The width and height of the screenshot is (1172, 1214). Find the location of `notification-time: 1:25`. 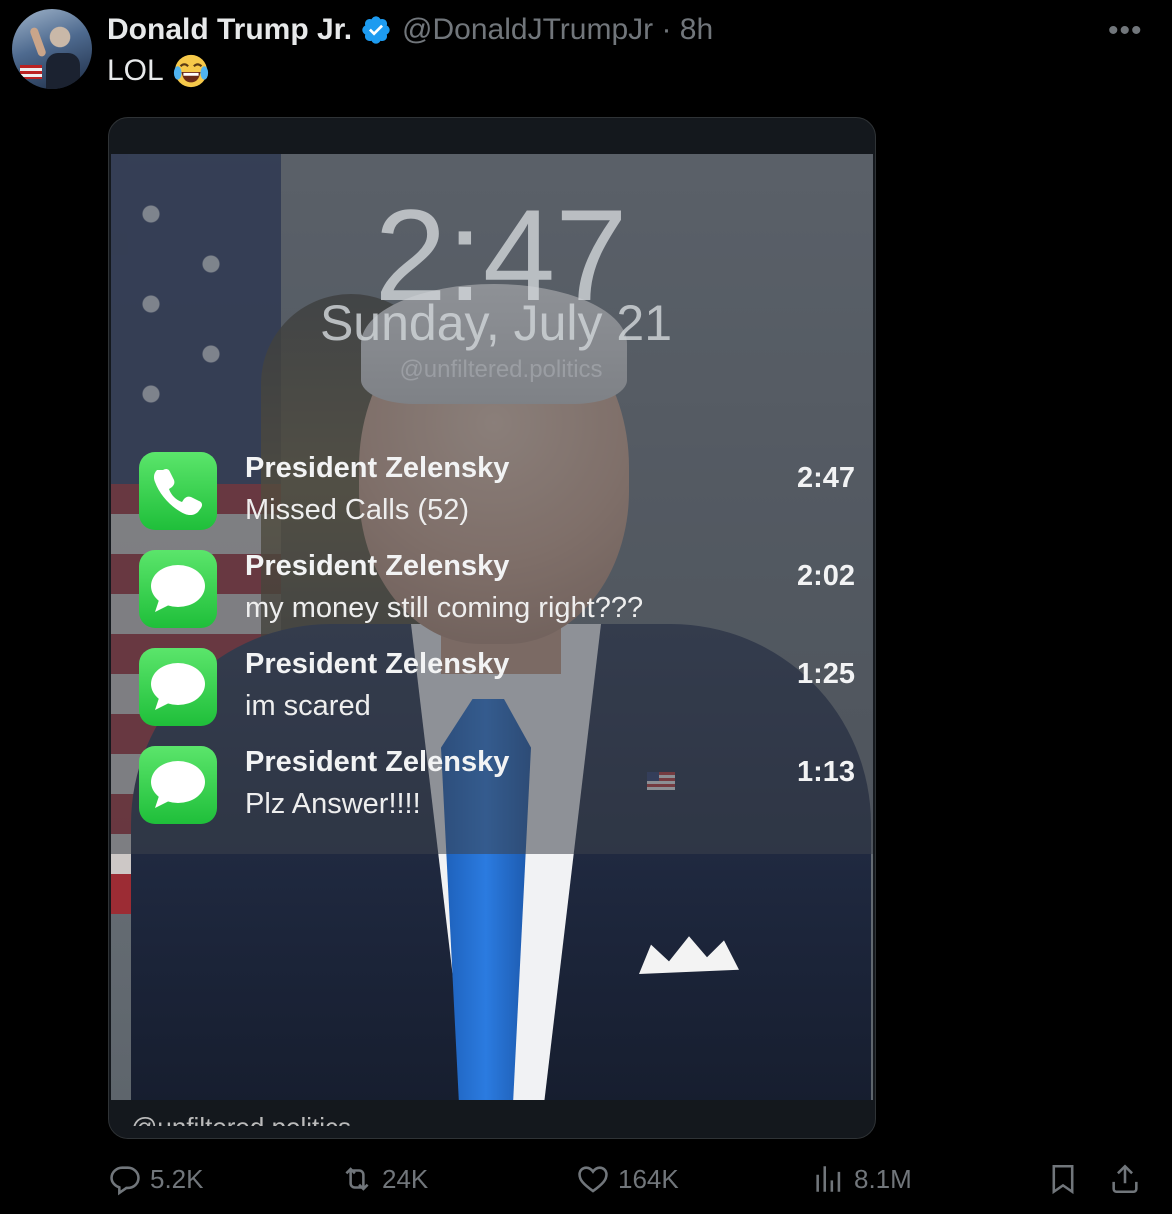

notification-time: 1:25 is located at coordinates (825, 674).